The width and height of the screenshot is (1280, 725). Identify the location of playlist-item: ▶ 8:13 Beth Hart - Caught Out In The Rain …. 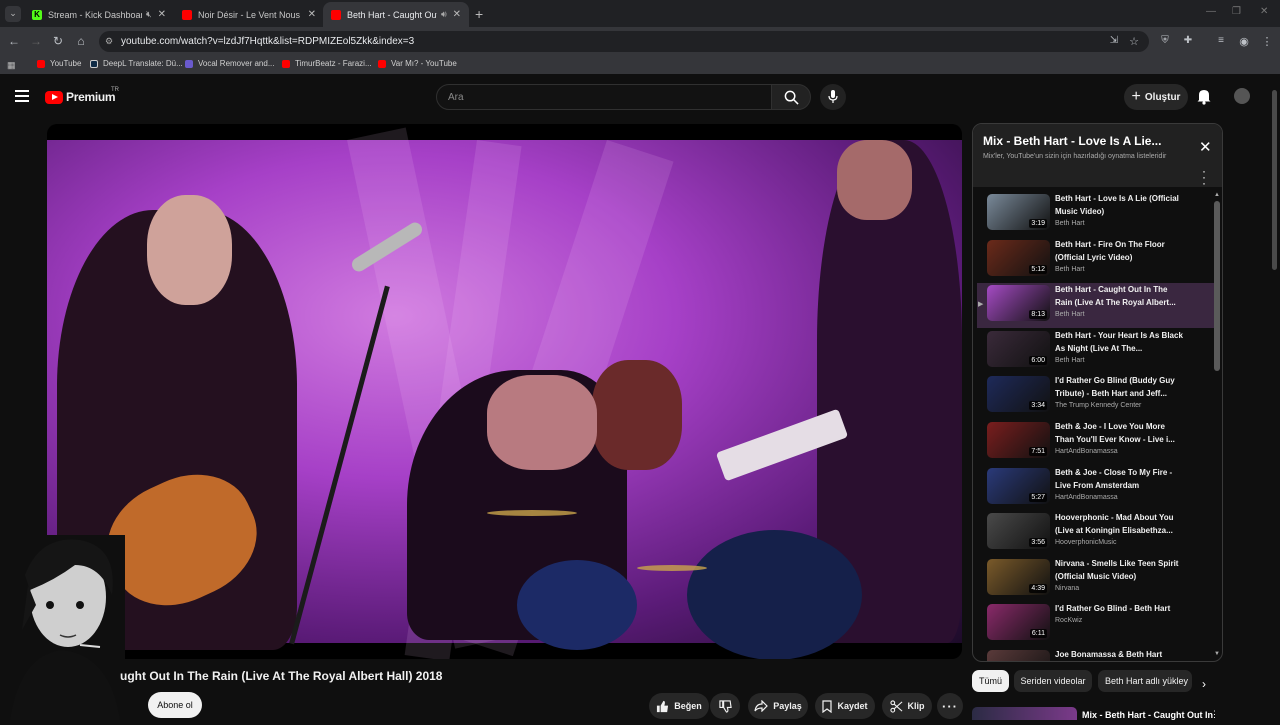
(1096, 306).